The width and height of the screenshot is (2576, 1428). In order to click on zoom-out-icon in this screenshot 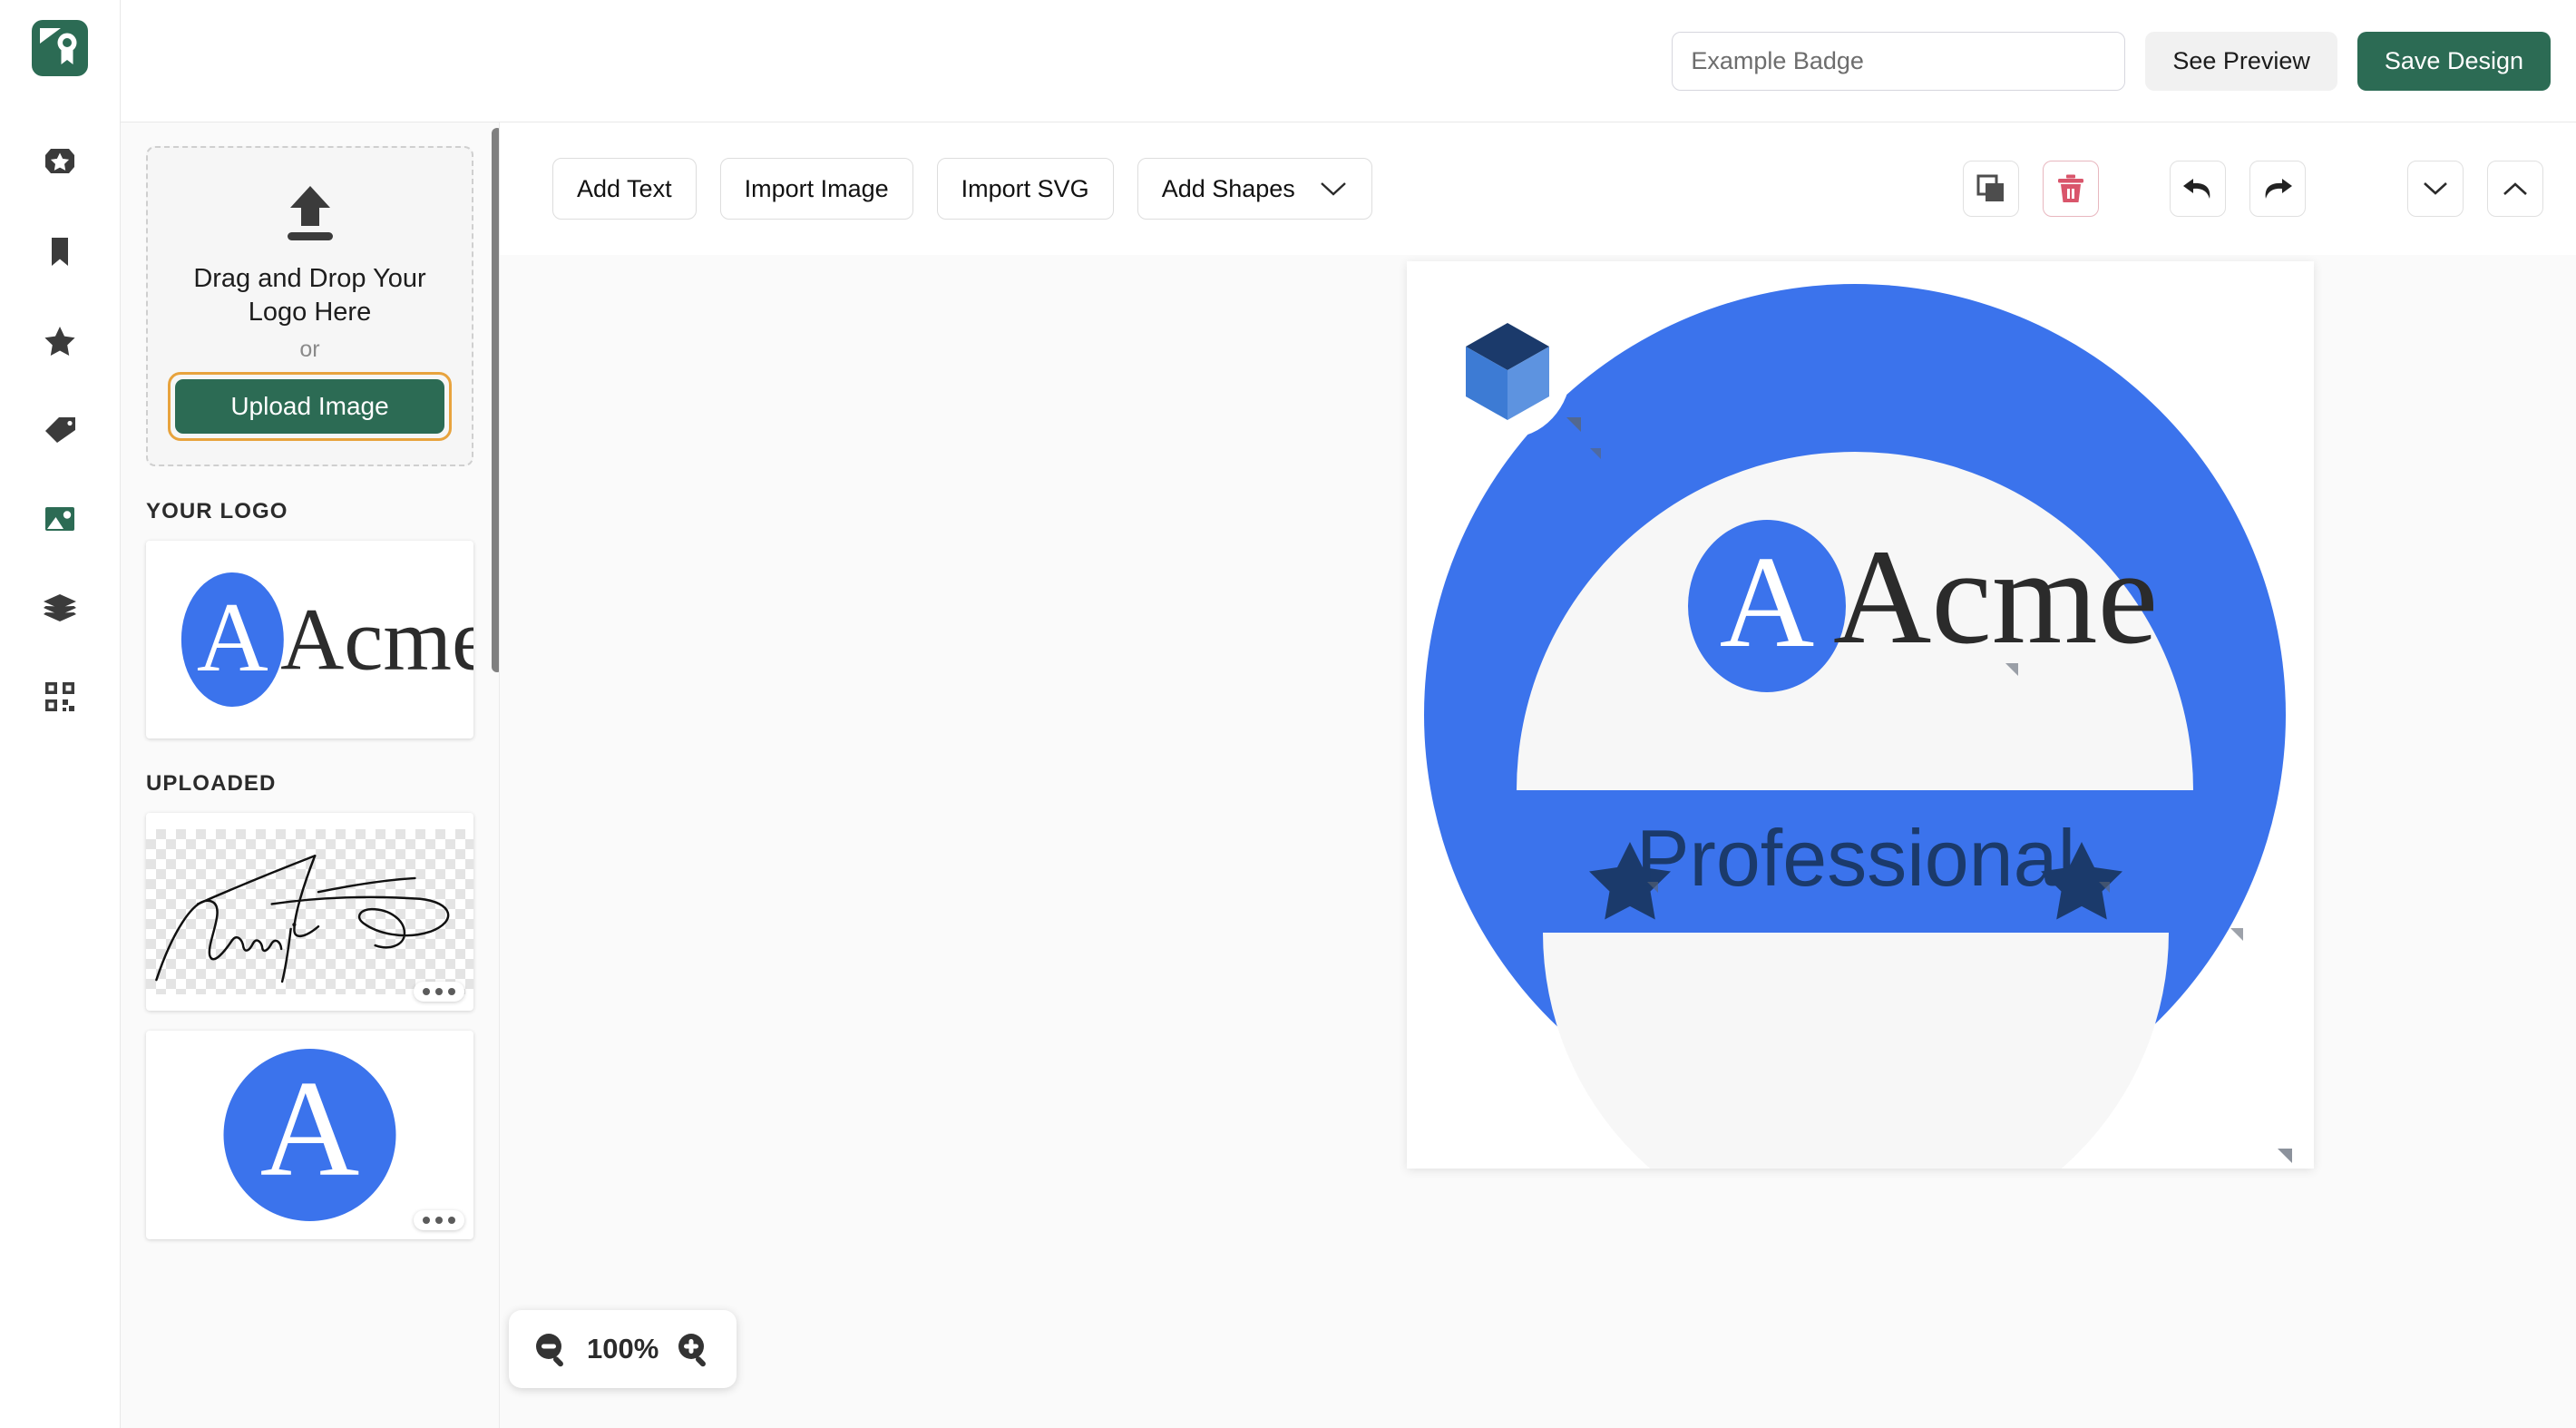, I will do `click(549, 1350)`.